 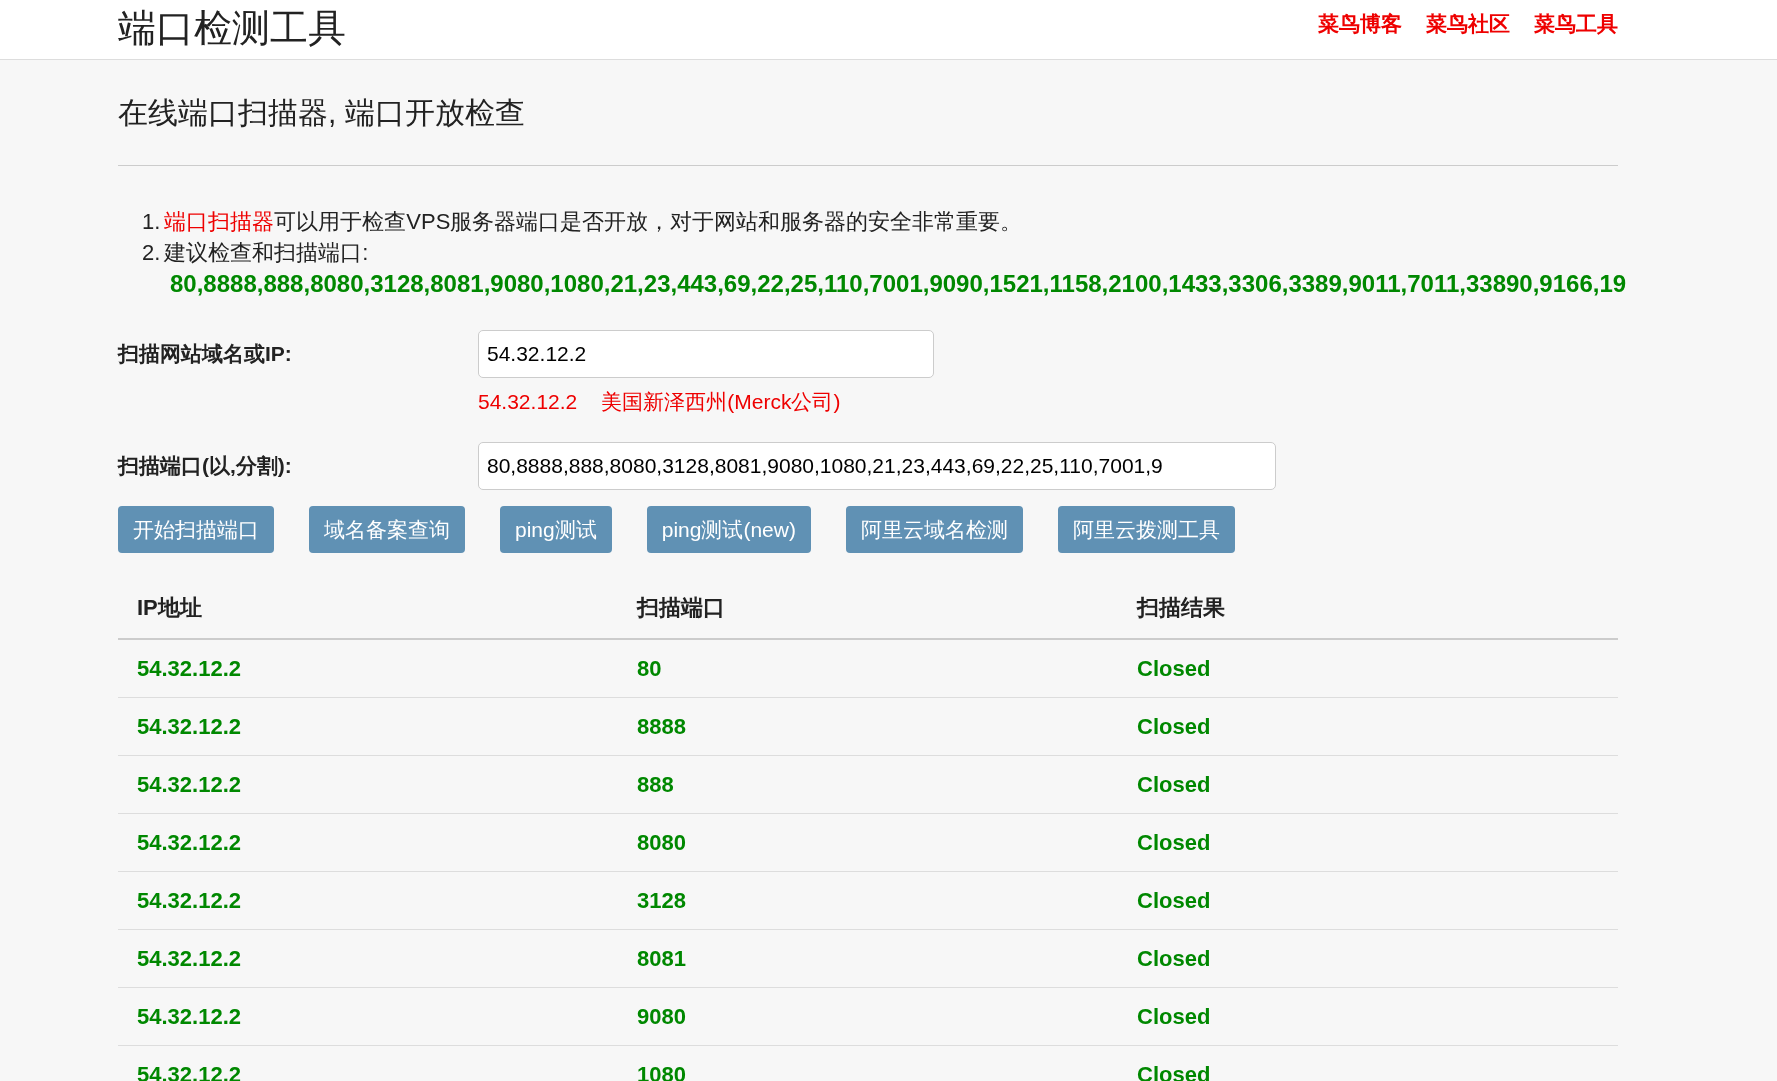 I want to click on port-list: 80,8888,888,8080,3128,8081,9080,1080,21,23,443,69,22,25,110,7001,9090,1521,1158,2100,1433,3306,3389,9011,7011,33890,9166,19, so click(x=898, y=284).